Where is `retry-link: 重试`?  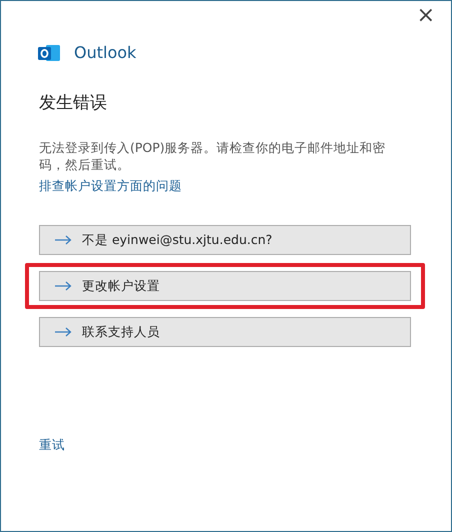
retry-link: 重试 is located at coordinates (52, 445).